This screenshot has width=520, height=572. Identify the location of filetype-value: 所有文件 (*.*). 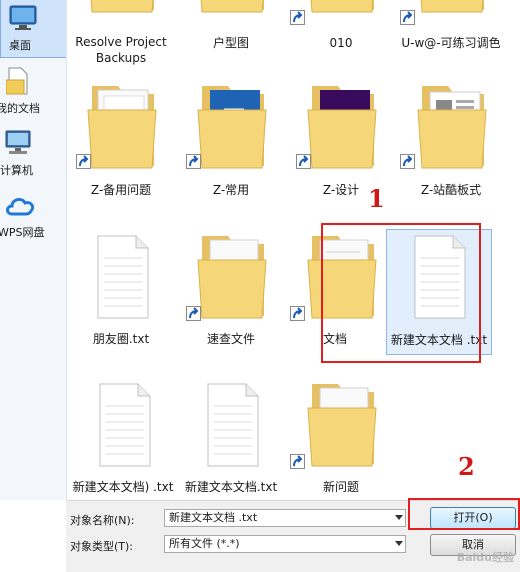
(204, 543).